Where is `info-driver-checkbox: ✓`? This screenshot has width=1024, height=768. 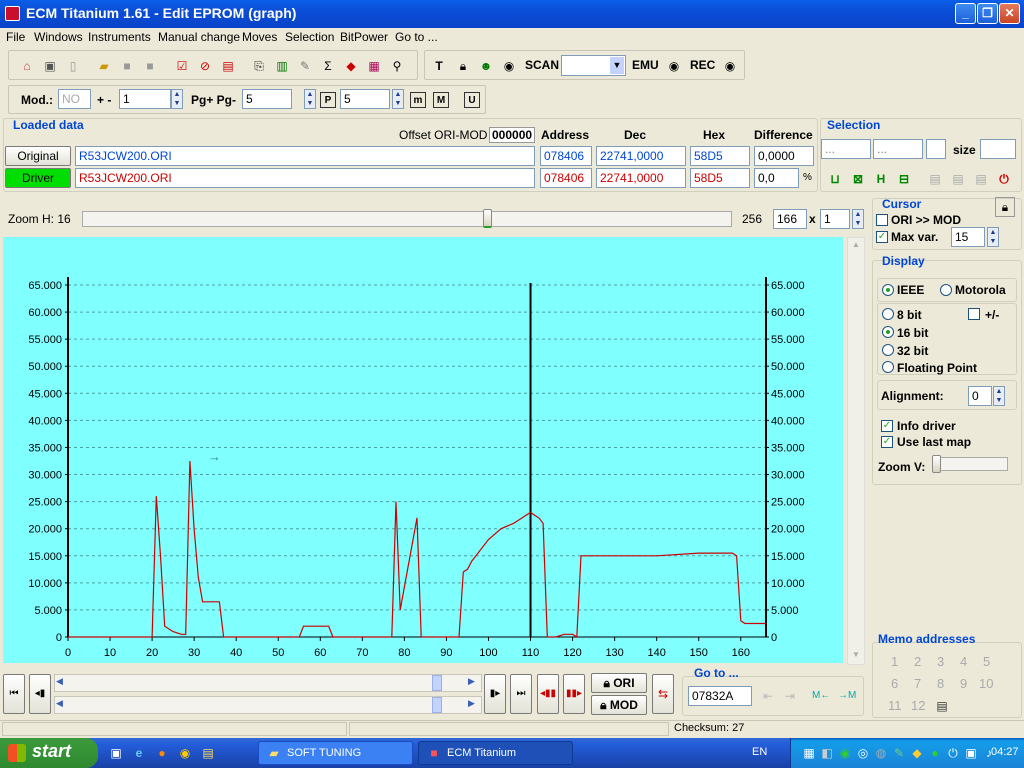 info-driver-checkbox: ✓ is located at coordinates (887, 426).